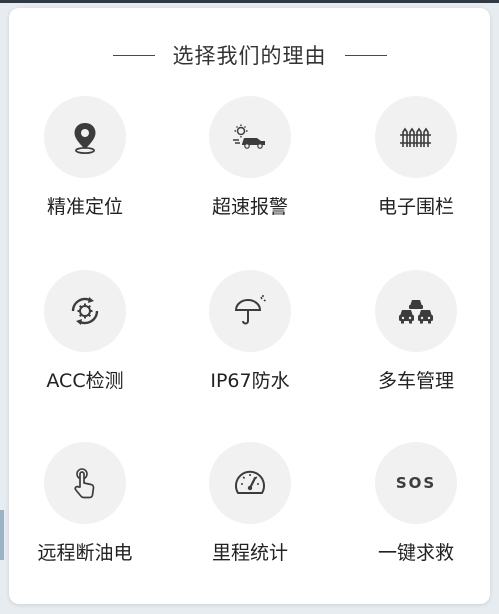  I want to click on multi-car-icon, so click(416, 311).